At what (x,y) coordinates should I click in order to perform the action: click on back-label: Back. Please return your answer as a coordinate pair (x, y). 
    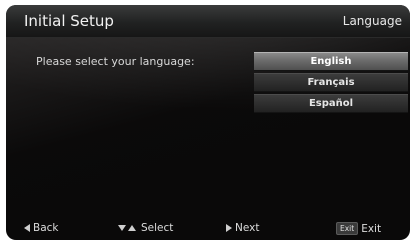
    Looking at the image, I should click on (46, 228).